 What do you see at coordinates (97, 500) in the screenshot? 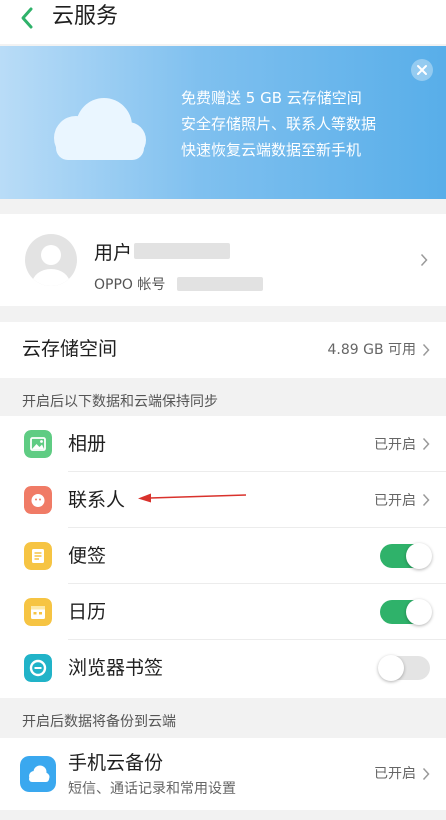
I see `sync-item-label: 联系人` at bounding box center [97, 500].